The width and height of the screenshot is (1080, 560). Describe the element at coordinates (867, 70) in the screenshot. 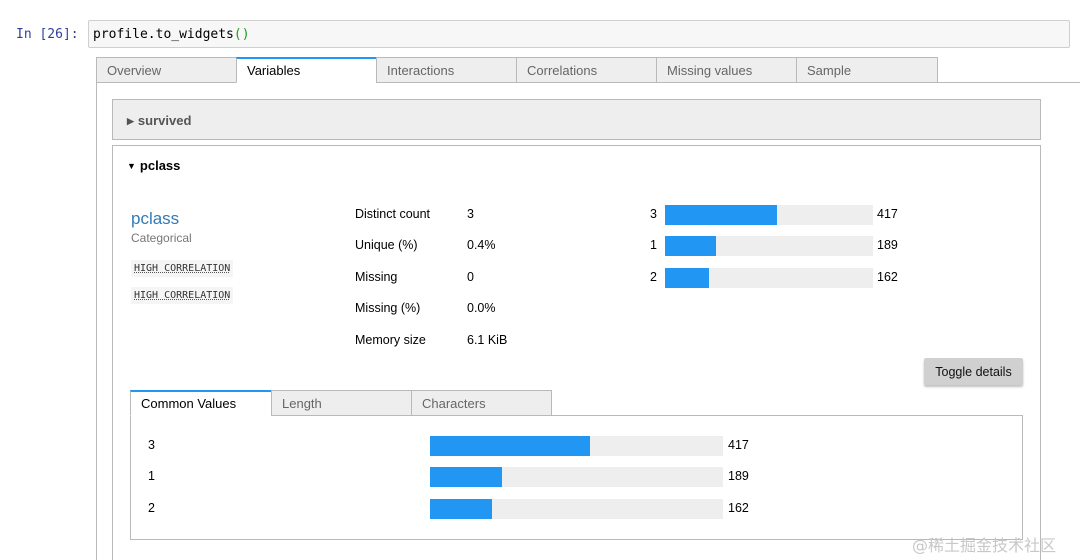

I see `tab-sample: Sample` at that location.